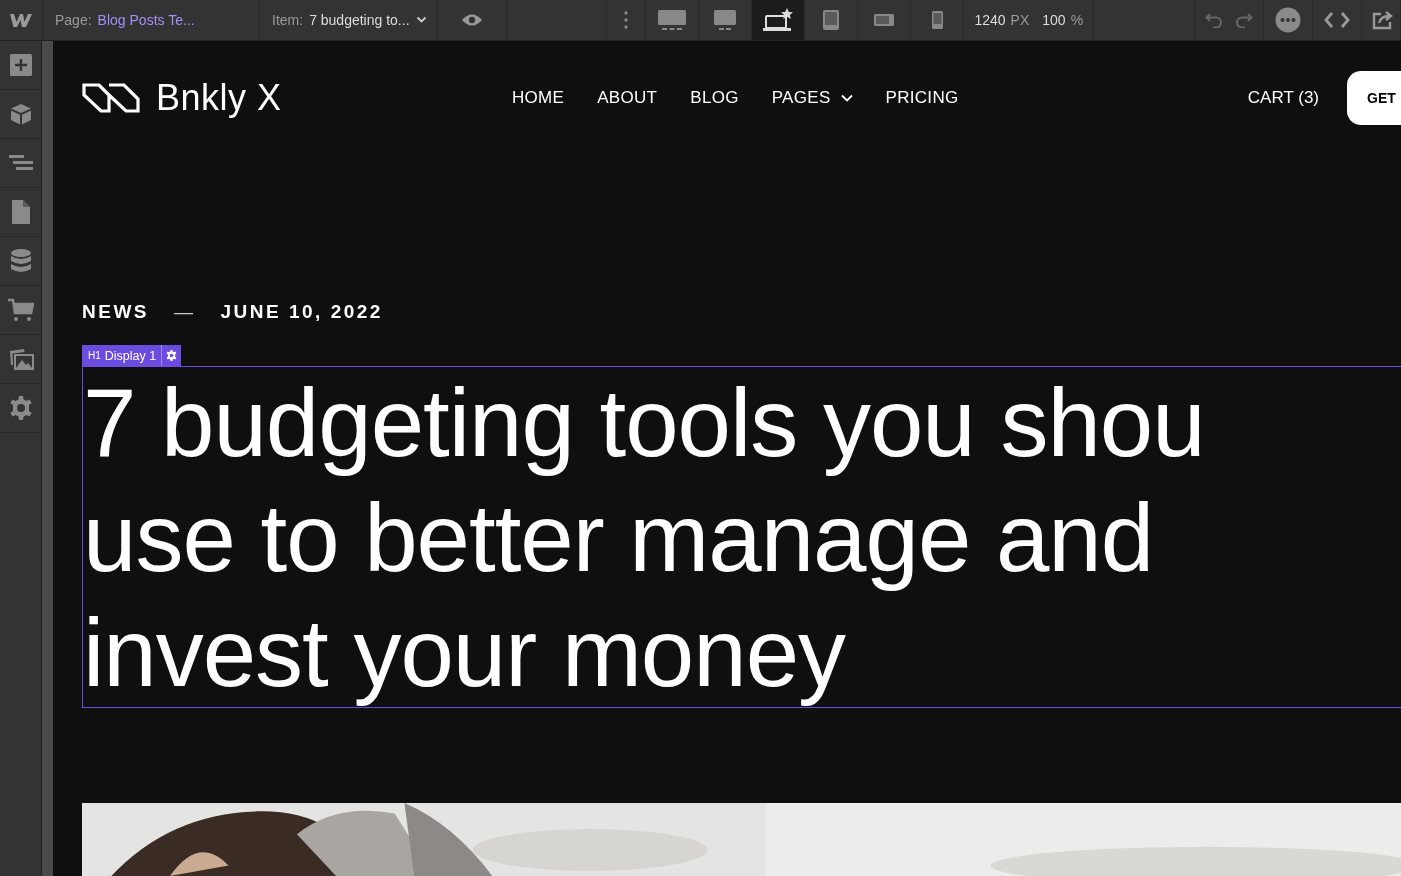  I want to click on zoom-unit: %, so click(1077, 20).